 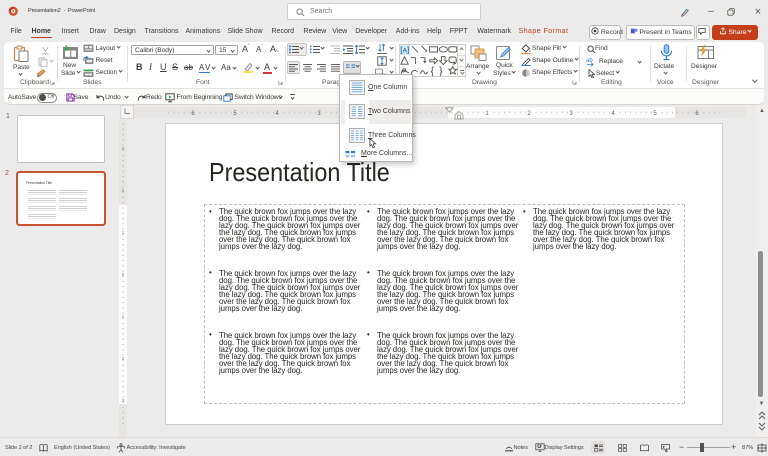 I want to click on svg-text: ab, so click(x=589, y=61).